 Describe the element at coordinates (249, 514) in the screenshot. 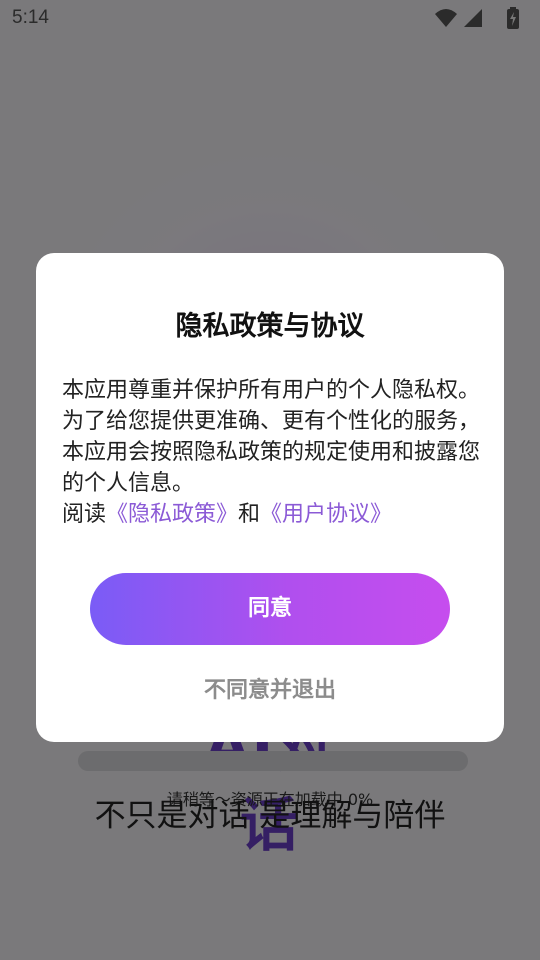

I see `and-text: 和` at that location.